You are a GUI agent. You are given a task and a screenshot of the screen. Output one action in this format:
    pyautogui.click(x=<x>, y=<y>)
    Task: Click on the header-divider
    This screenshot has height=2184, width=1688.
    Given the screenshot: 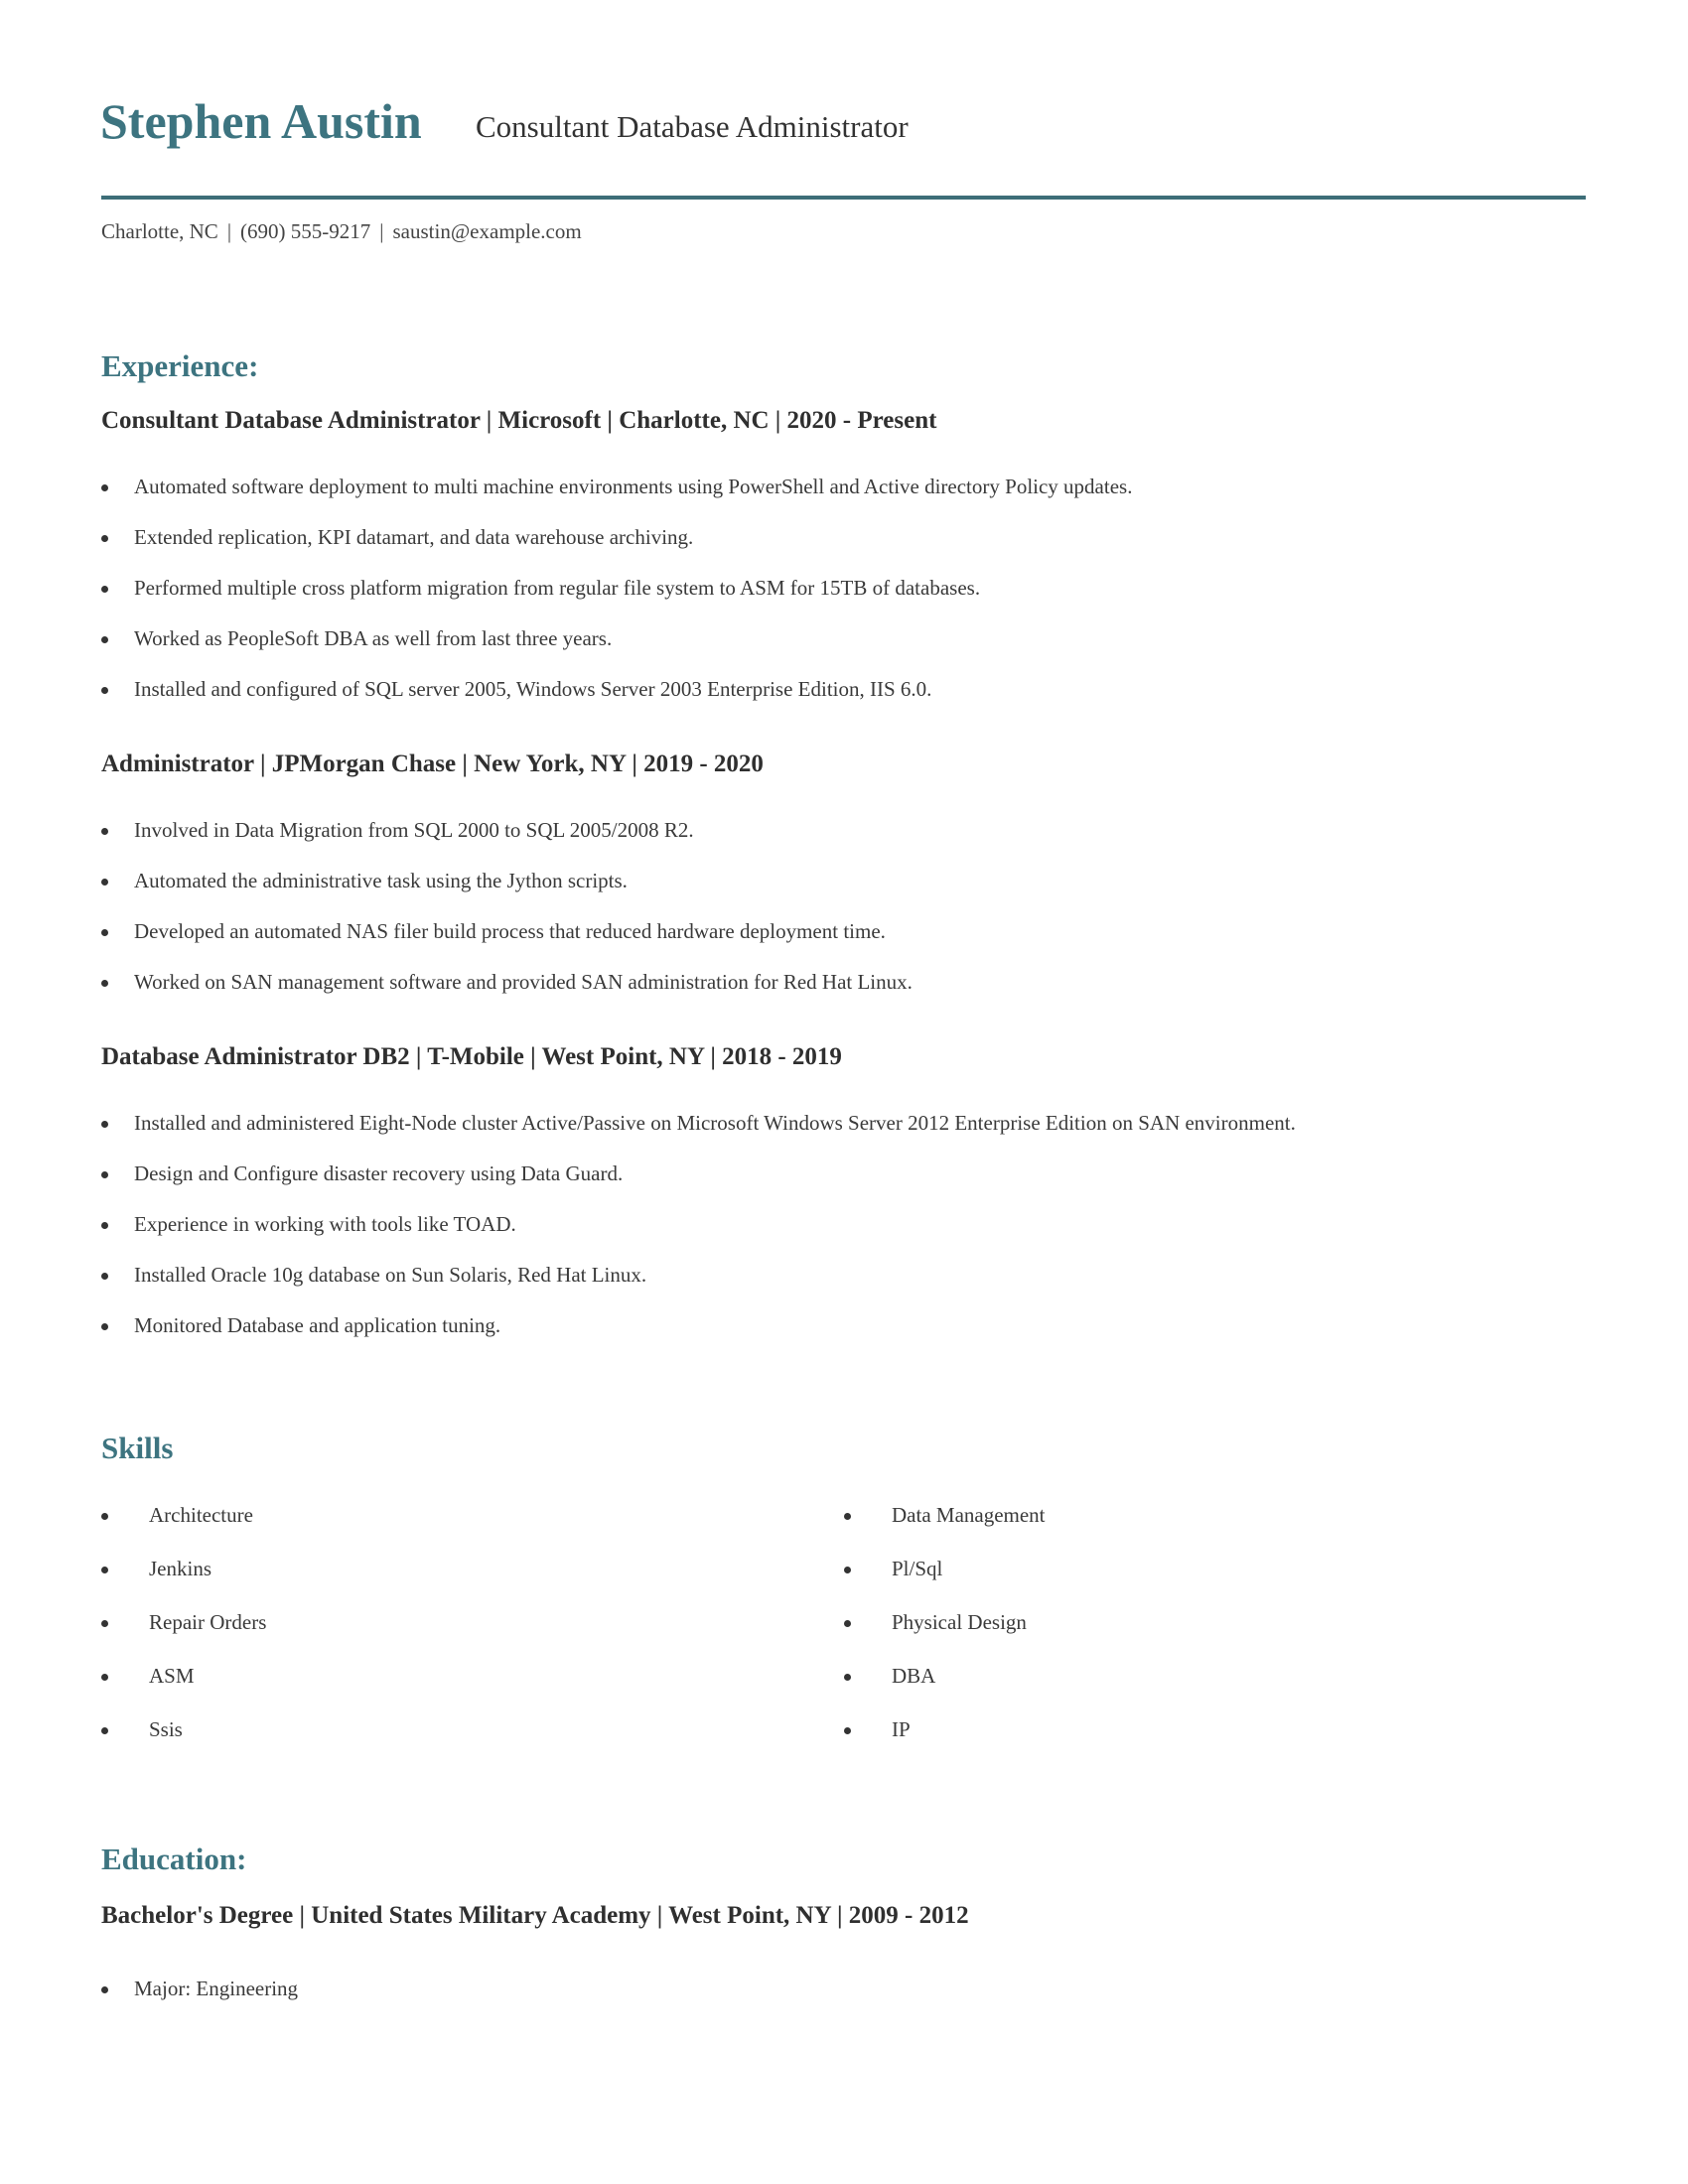 What is the action you would take?
    pyautogui.click(x=843, y=198)
    